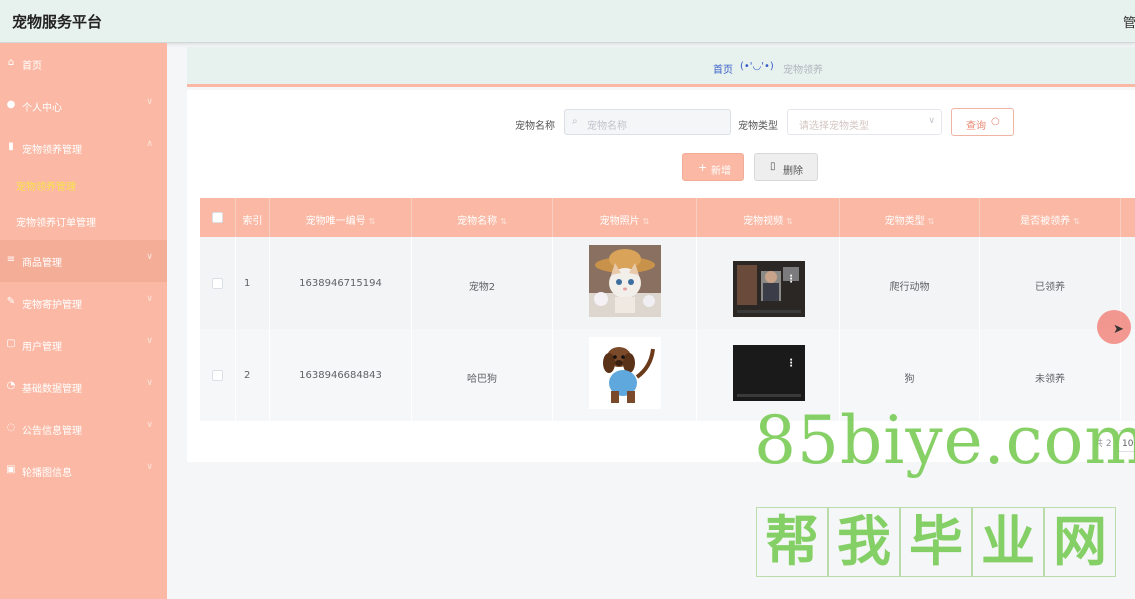  What do you see at coordinates (482, 375) in the screenshot?
I see `name-cell: 哈巴狗` at bounding box center [482, 375].